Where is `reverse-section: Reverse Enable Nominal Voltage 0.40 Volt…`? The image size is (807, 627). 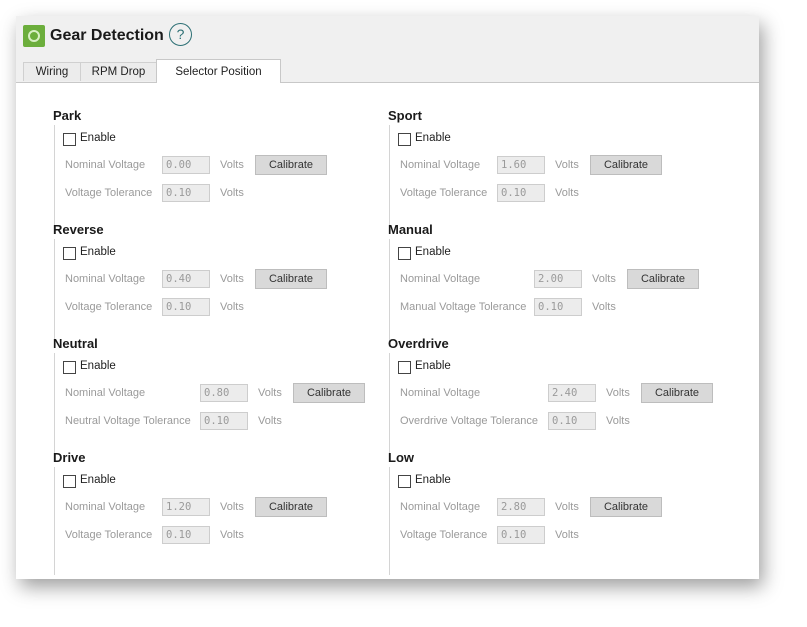 reverse-section: Reverse Enable Nominal Voltage 0.40 Volt… is located at coordinates (213, 284).